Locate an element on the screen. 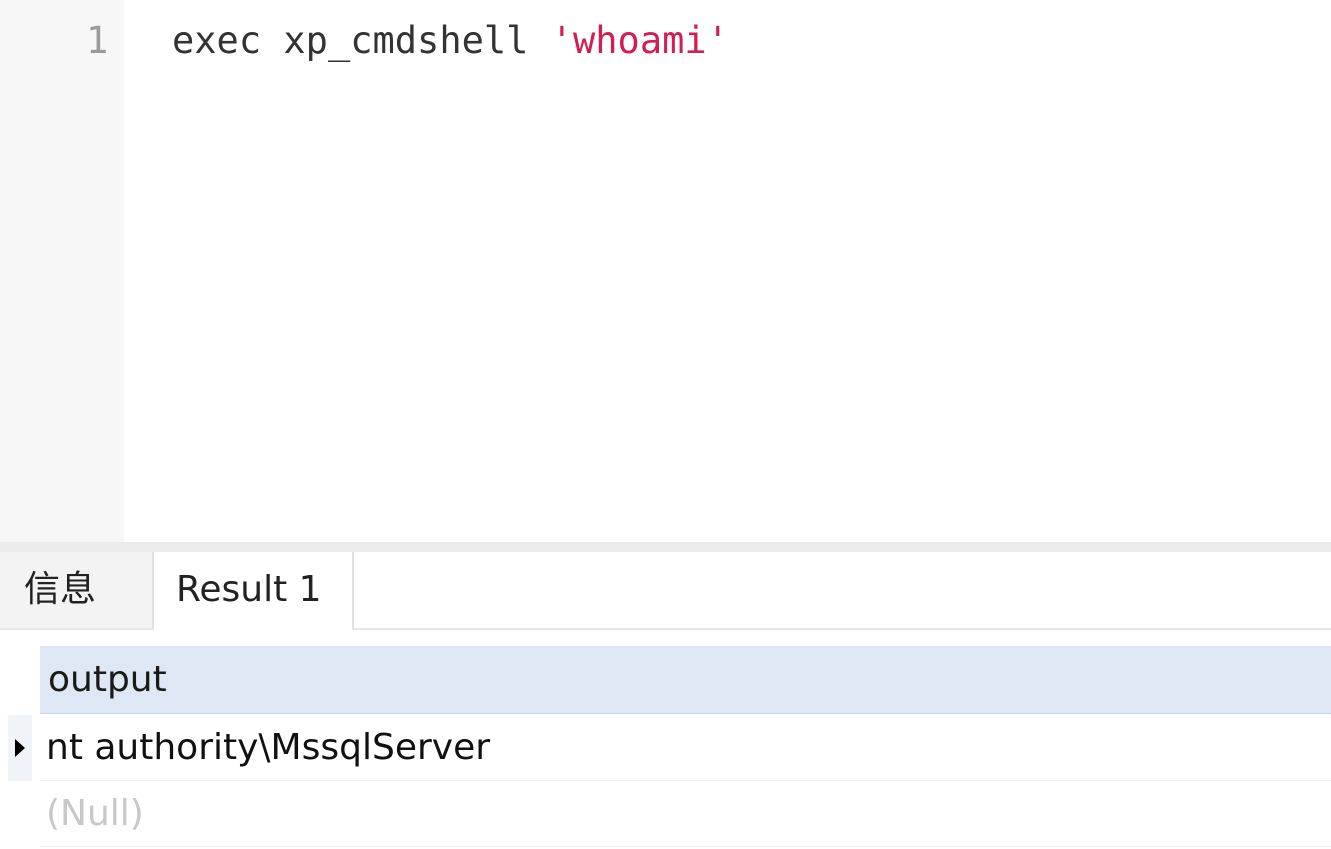 The image size is (1331, 849). line-number-gutter: 1 is located at coordinates (62, 271).